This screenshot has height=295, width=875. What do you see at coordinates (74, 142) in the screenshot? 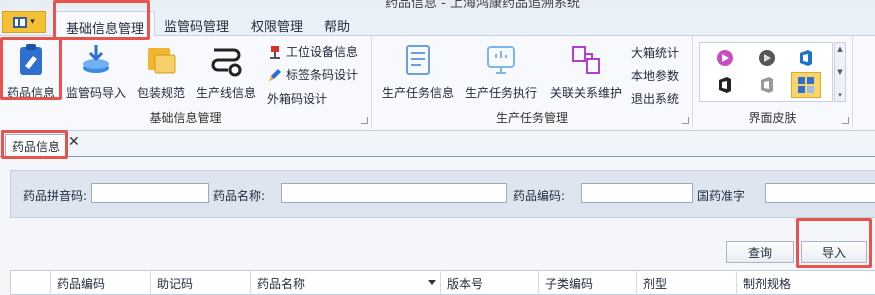
I see `close-icon: ✕` at bounding box center [74, 142].